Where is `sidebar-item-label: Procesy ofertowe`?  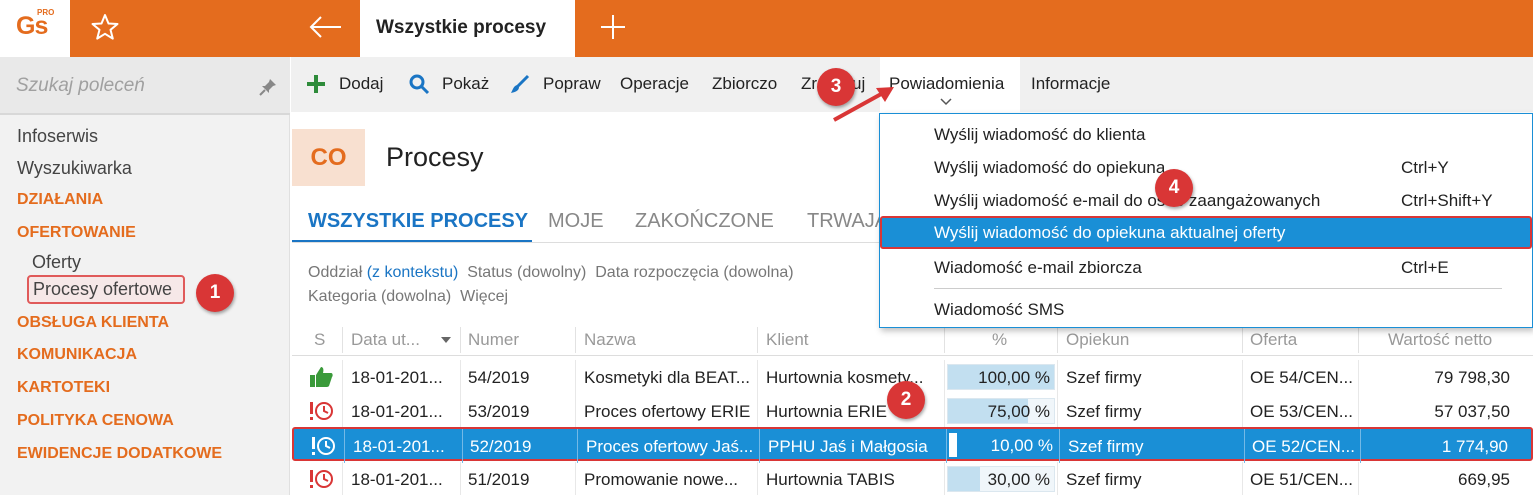 sidebar-item-label: Procesy ofertowe is located at coordinates (103, 289).